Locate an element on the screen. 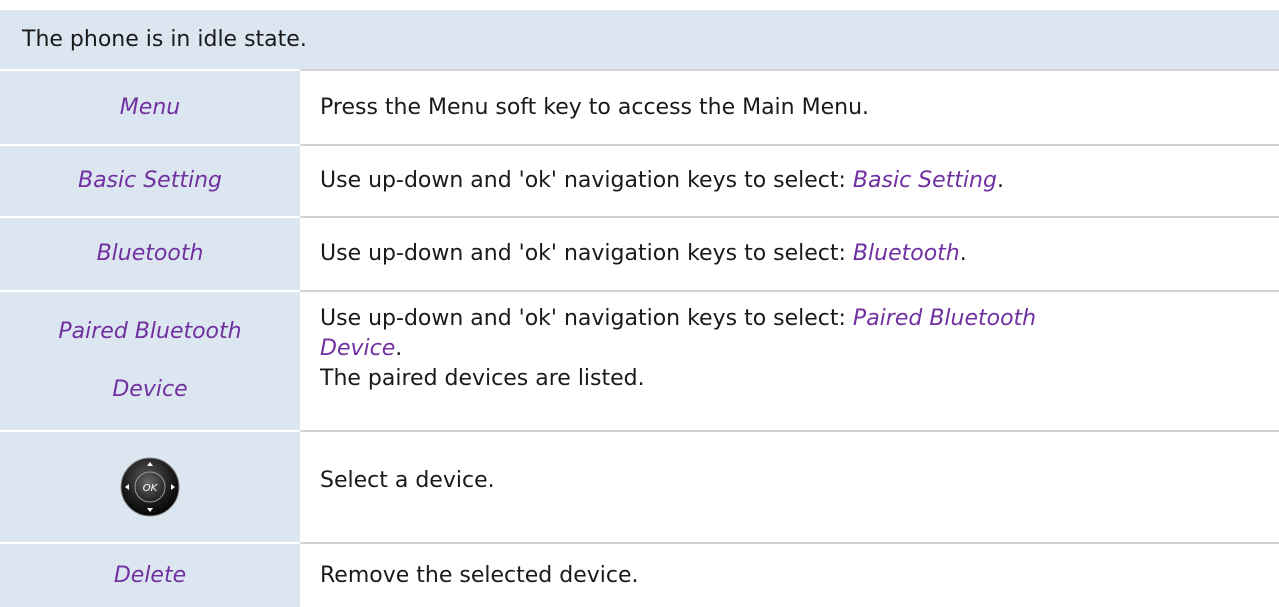 The height and width of the screenshot is (607, 1279). step-key-cell: OK is located at coordinates (150, 486).